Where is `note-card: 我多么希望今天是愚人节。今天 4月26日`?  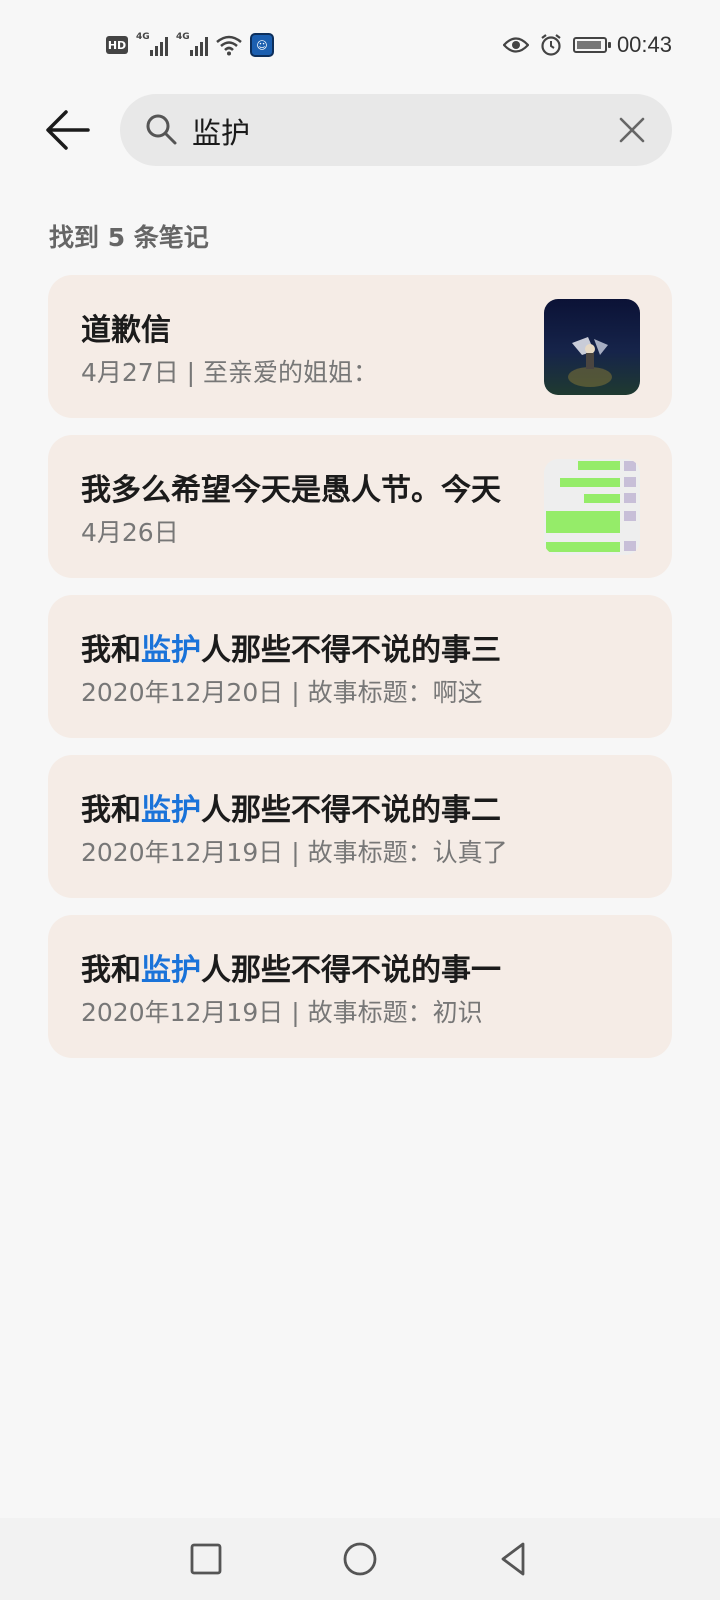
note-card: 我多么希望今天是愚人节。今天 4月26日 is located at coordinates (360, 506).